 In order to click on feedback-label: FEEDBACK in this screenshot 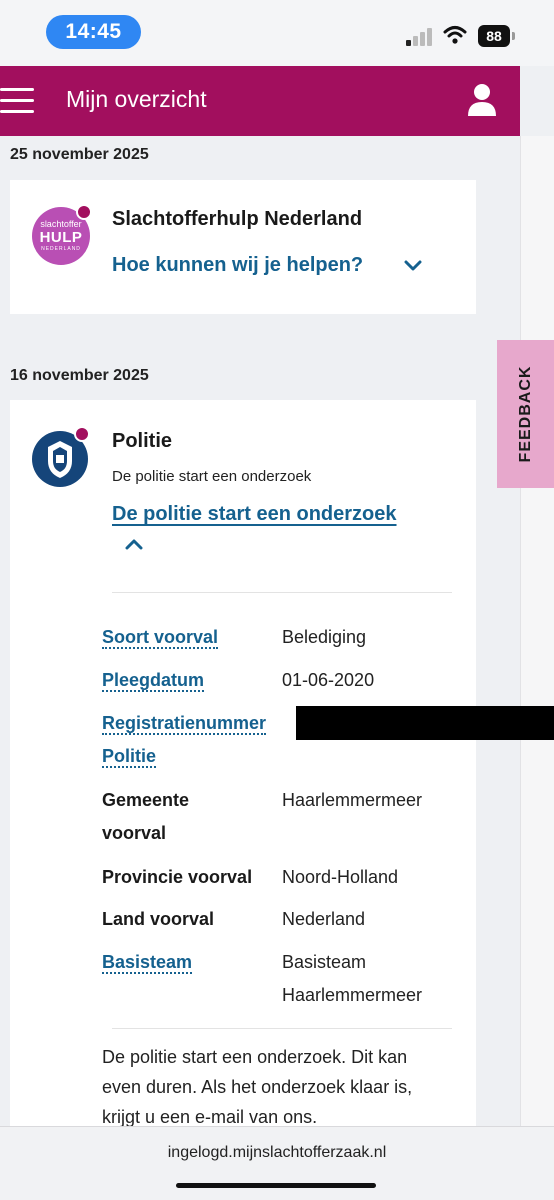, I will do `click(526, 414)`.